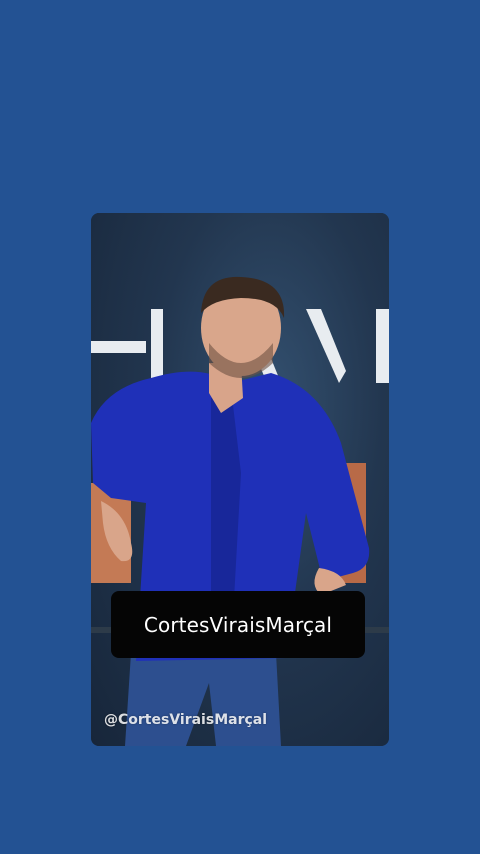  I want to click on caption-text: CortesViraisMarçal, so click(238, 624).